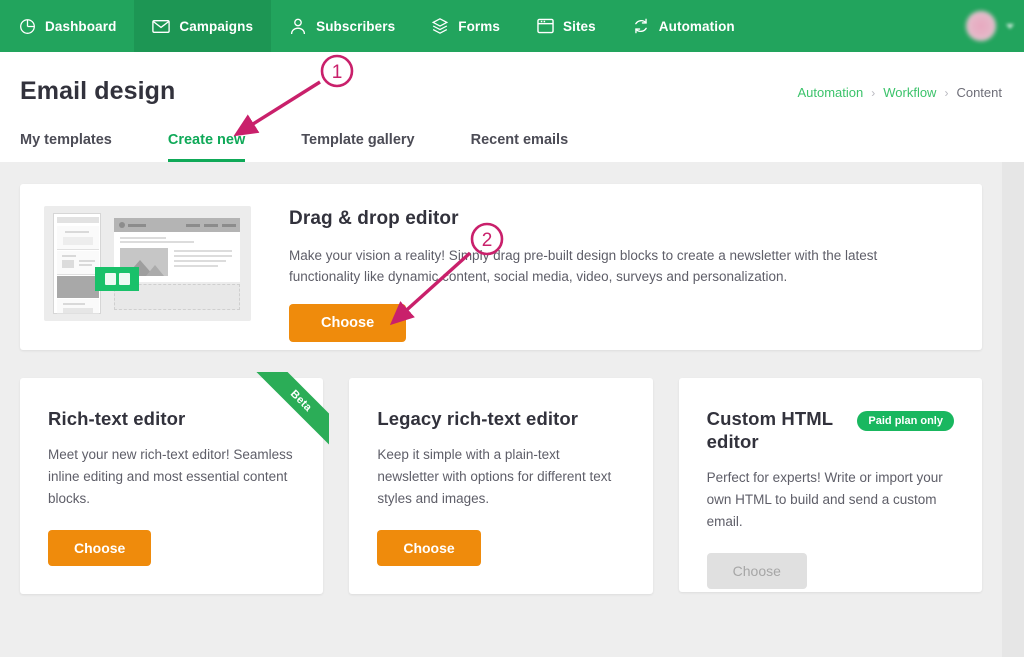  I want to click on tab-template-gallery: Template gallery, so click(370, 143).